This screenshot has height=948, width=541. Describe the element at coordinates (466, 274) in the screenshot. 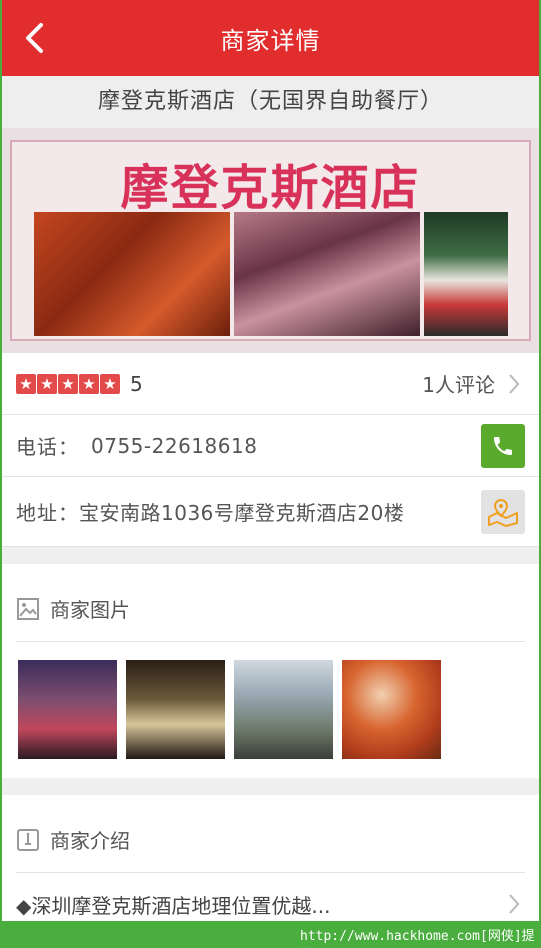

I see `banner-photo-sushi` at that location.